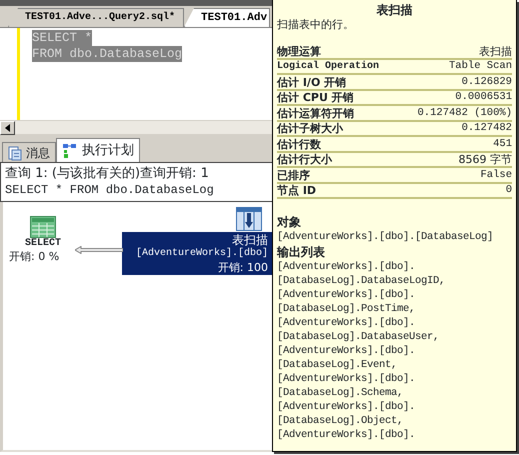 This screenshot has height=455, width=519. I want to click on tooltip-title: 表扫描, so click(395, 10).